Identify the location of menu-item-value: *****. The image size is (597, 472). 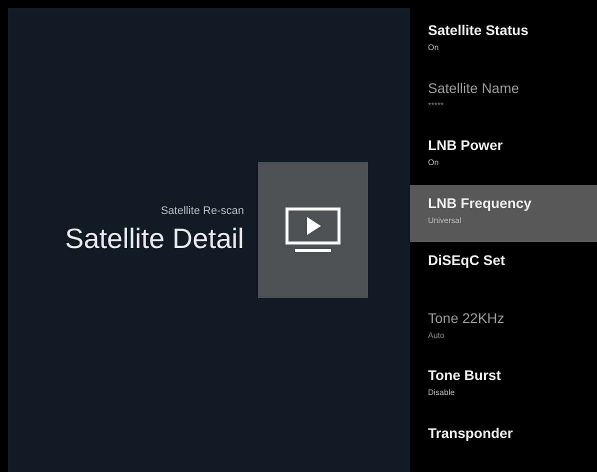
(436, 105).